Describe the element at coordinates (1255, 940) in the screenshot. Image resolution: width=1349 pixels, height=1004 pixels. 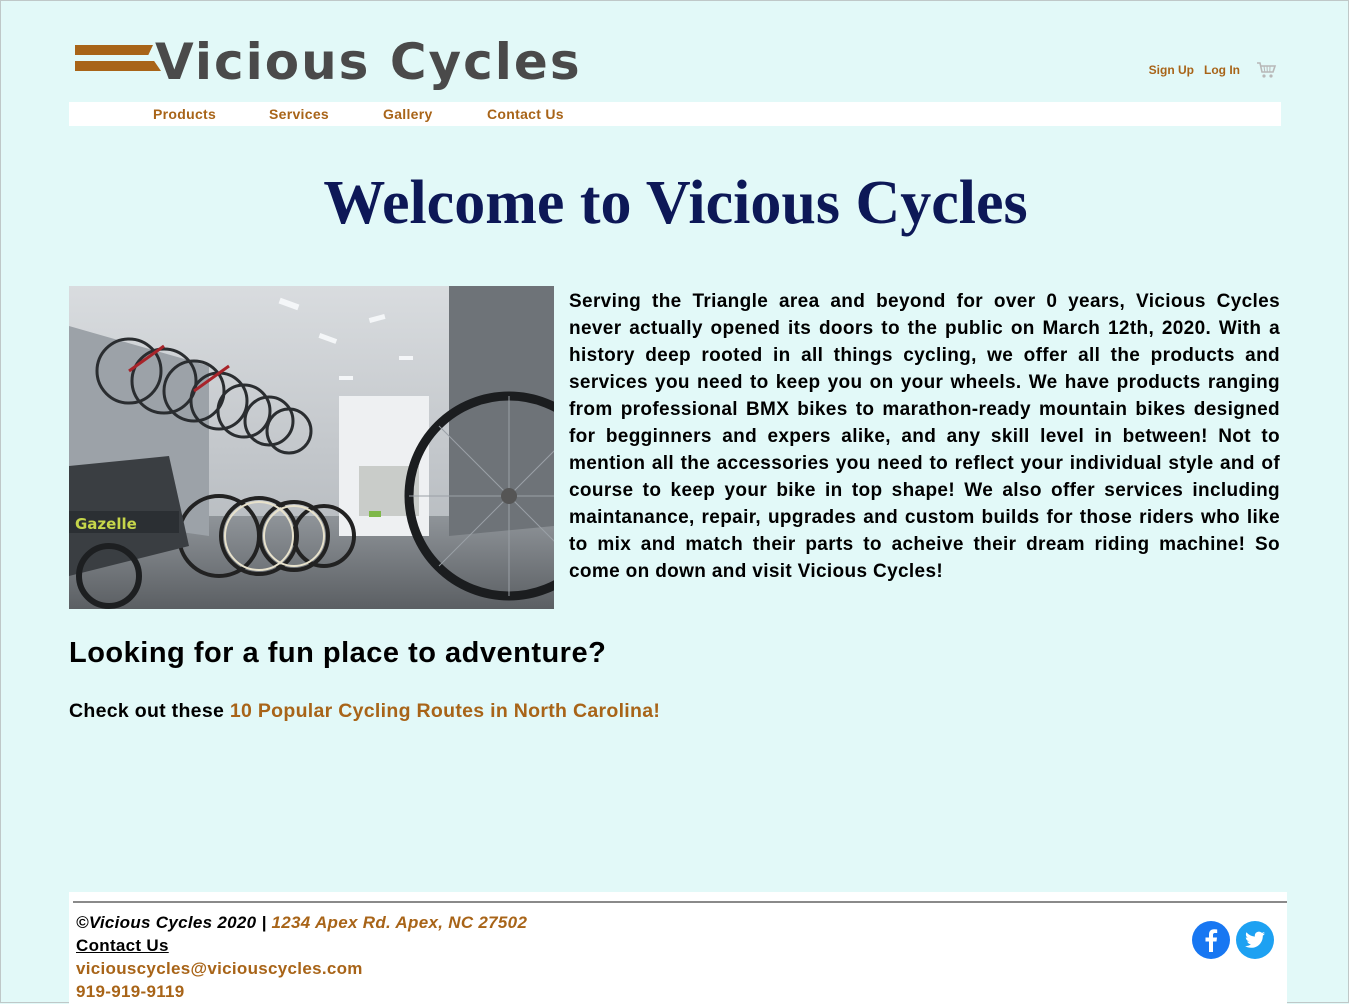
I see `twitter-icon` at that location.